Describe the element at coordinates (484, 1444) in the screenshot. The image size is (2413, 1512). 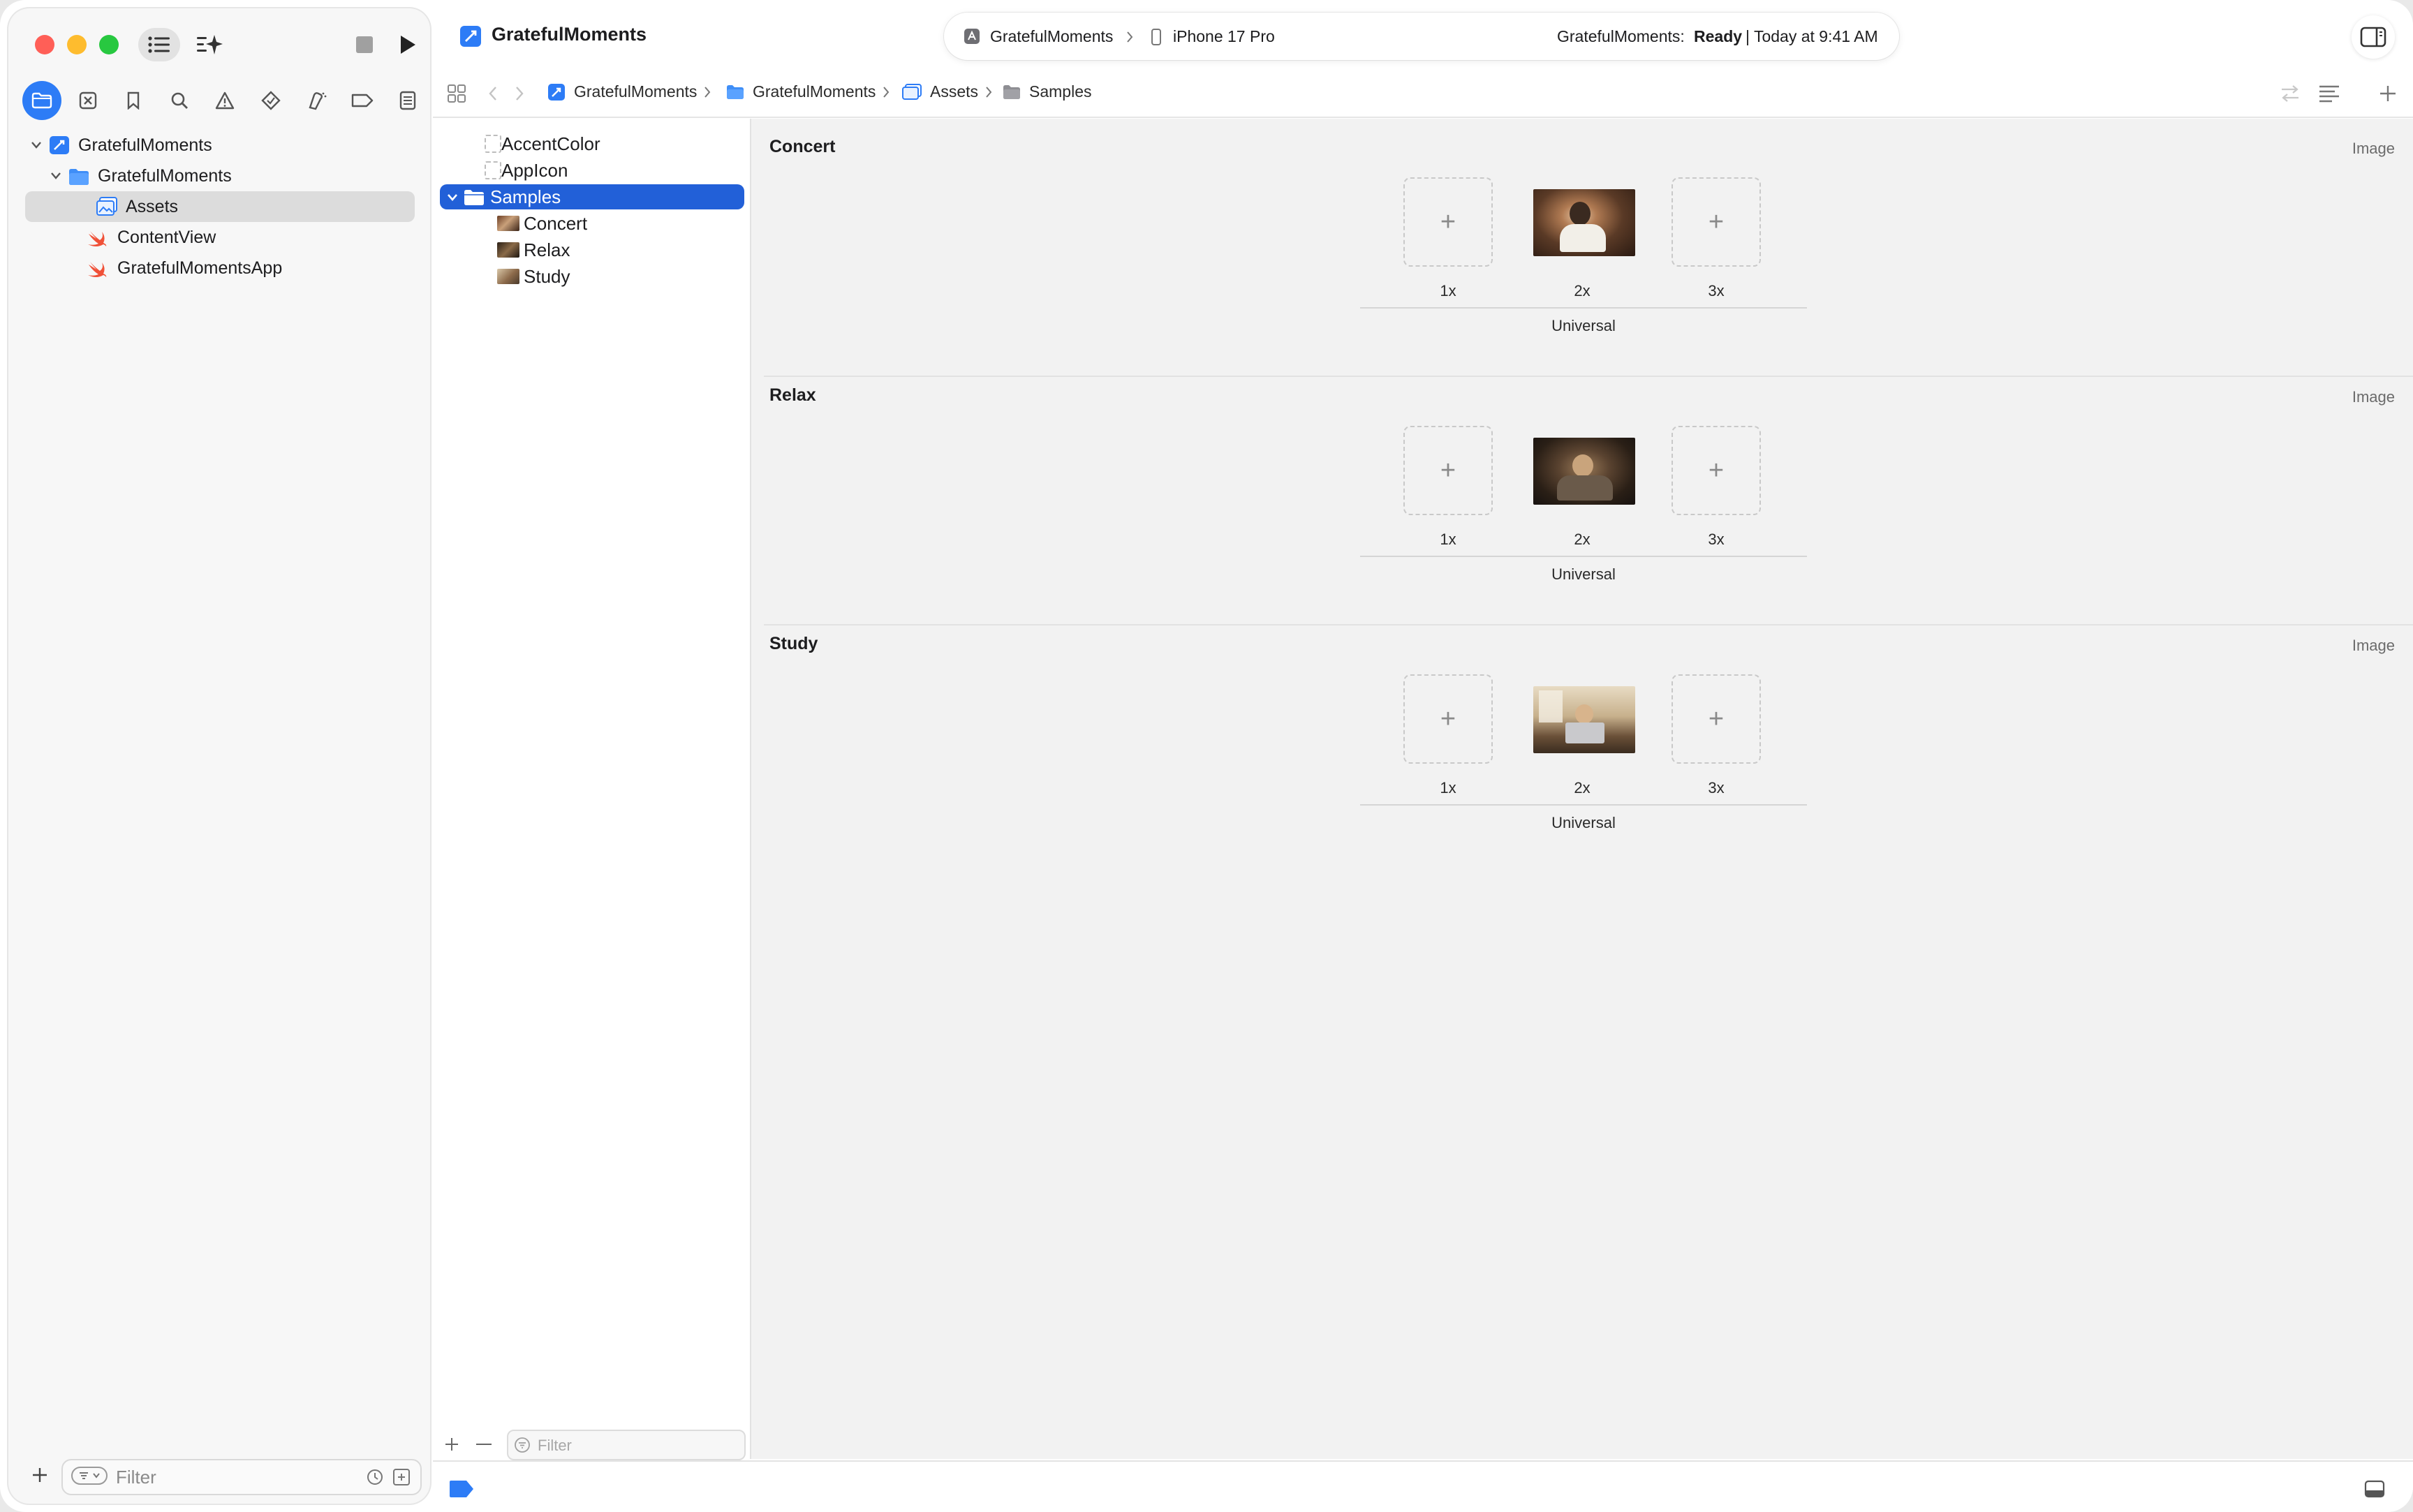
I see `remove-icon` at that location.